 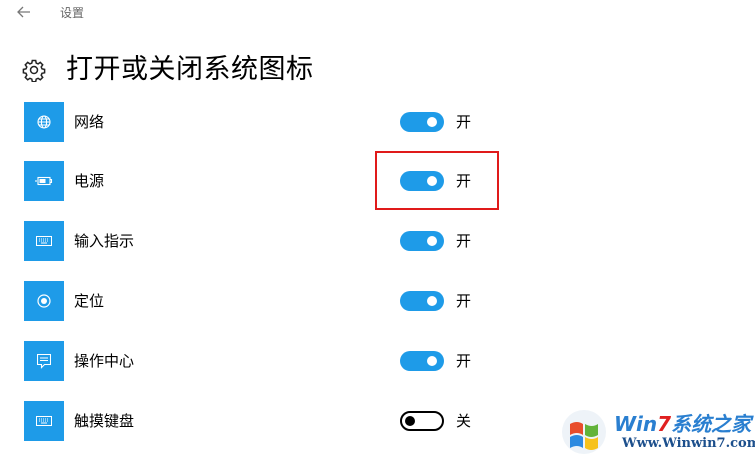 I want to click on watermark-brand: Win7系统之家, so click(x=682, y=422).